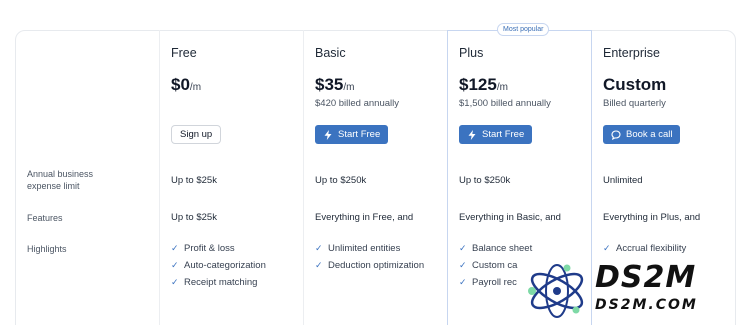 The height and width of the screenshot is (325, 750). I want to click on expense-limit-enterprise: Unlimited, so click(623, 180).